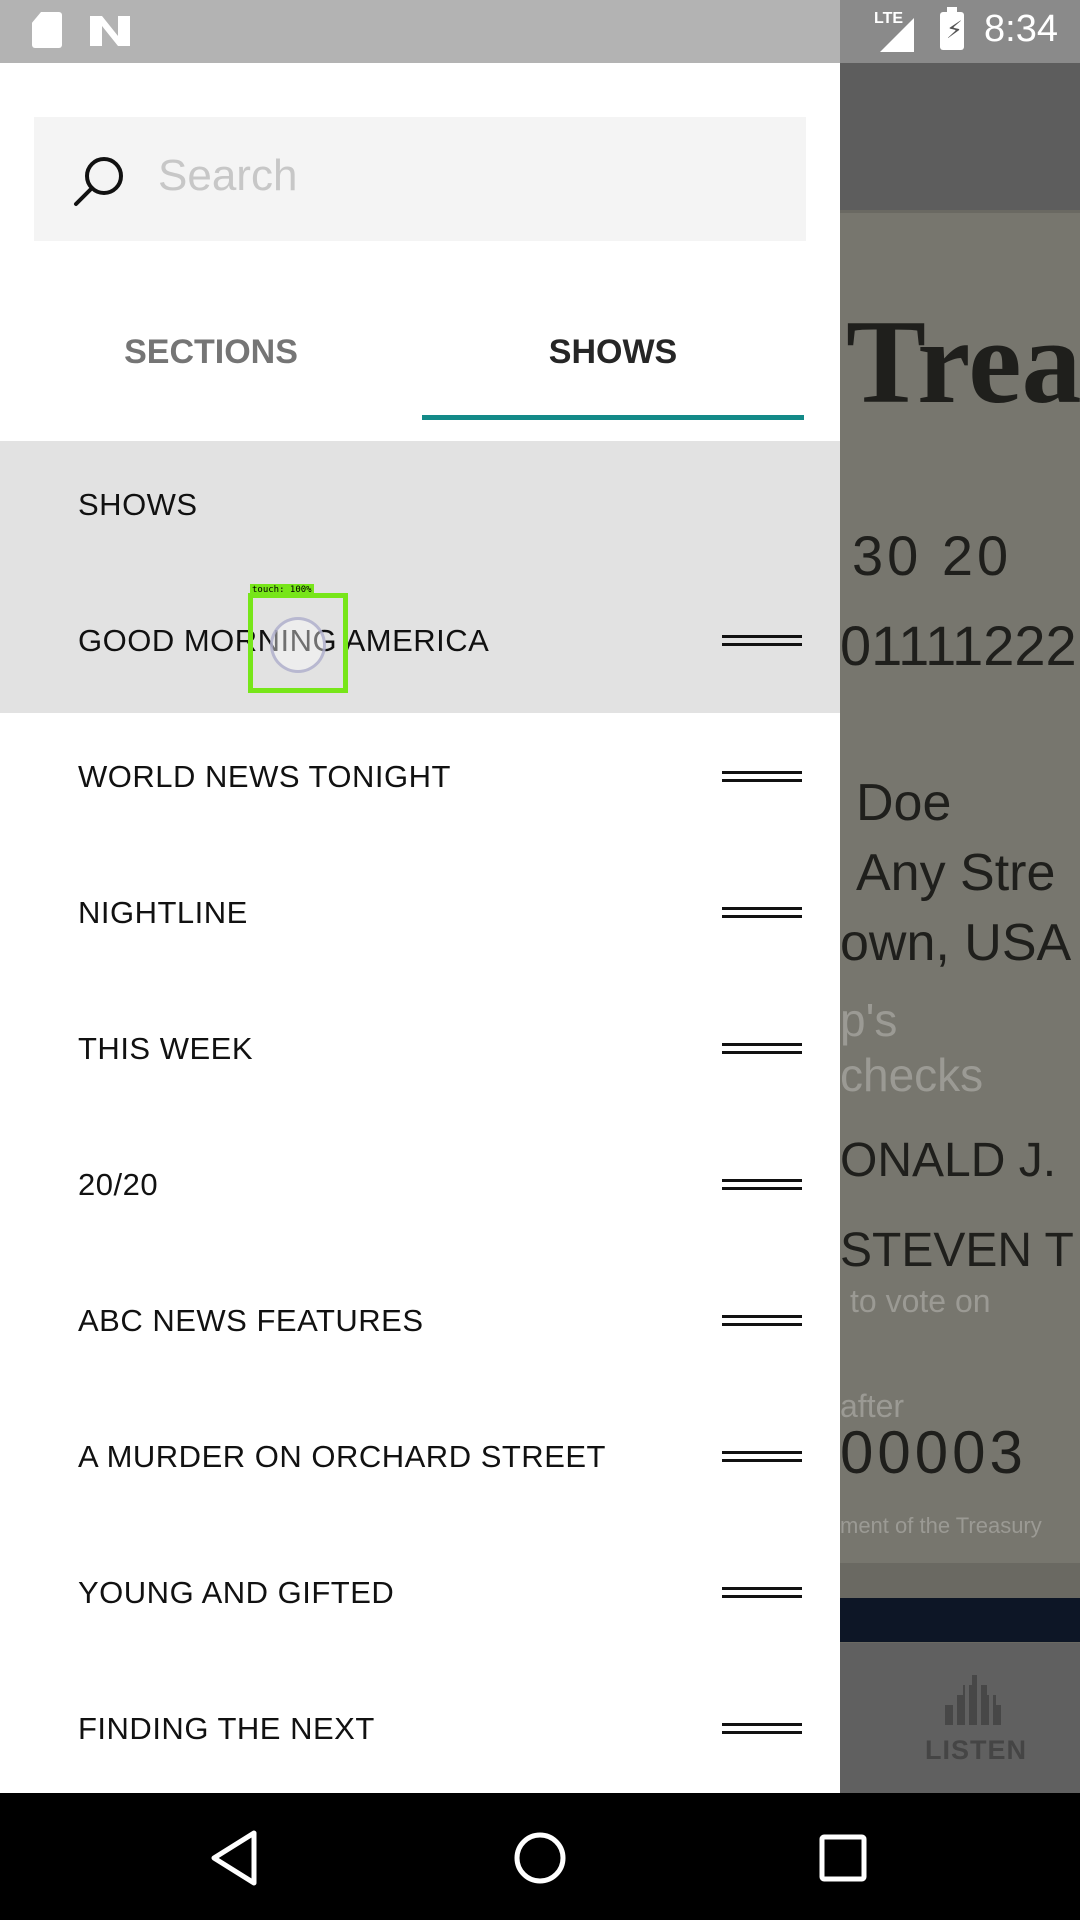  What do you see at coordinates (264, 776) in the screenshot?
I see `list-item-label: WORLD NEWS TONIGHT` at bounding box center [264, 776].